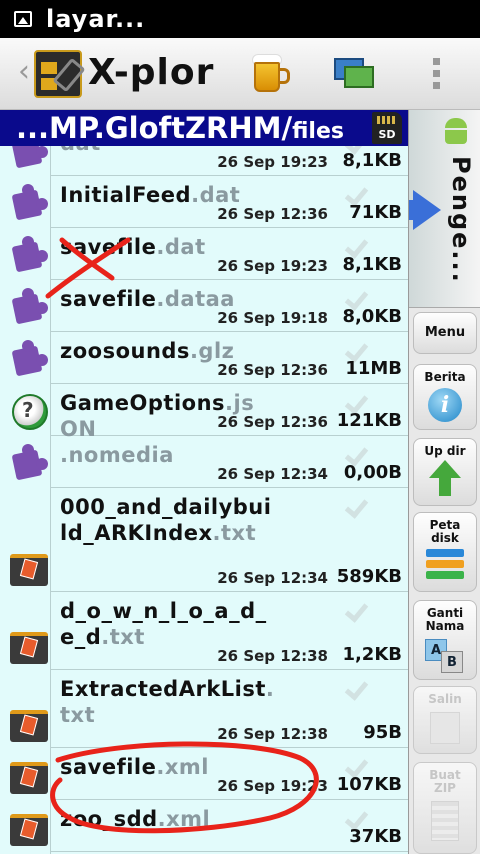  I want to click on android-icon, so click(456, 131).